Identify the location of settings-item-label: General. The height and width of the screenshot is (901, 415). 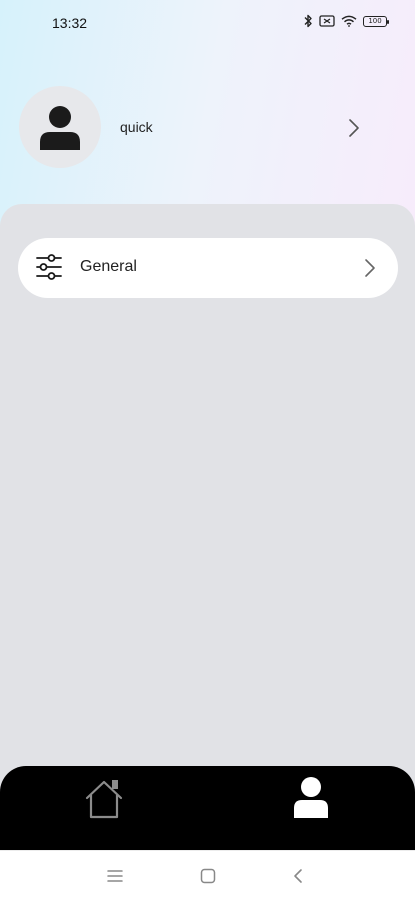
(108, 266).